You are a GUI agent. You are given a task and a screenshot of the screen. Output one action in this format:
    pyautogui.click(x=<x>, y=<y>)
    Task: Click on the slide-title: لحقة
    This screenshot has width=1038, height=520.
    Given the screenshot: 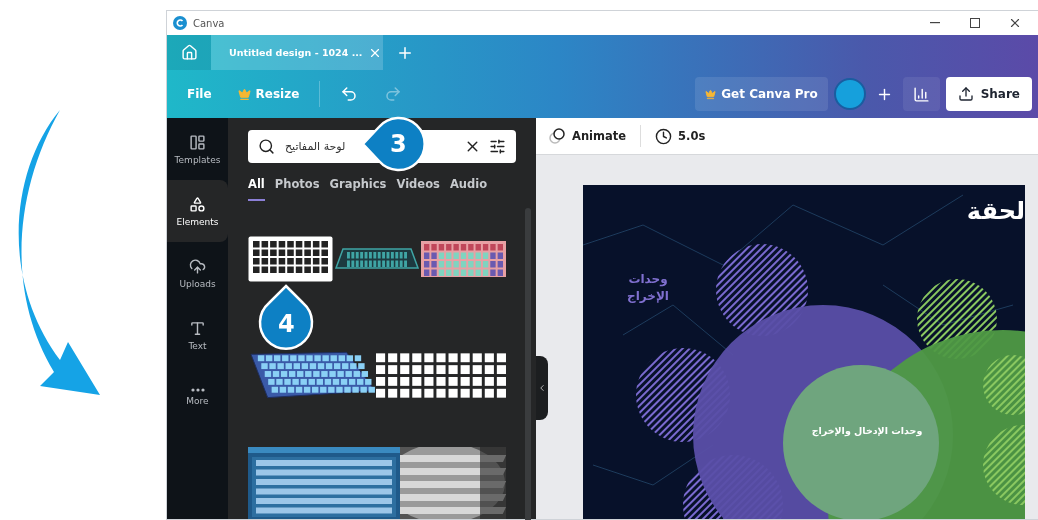 What is the action you would take?
    pyautogui.click(x=995, y=211)
    